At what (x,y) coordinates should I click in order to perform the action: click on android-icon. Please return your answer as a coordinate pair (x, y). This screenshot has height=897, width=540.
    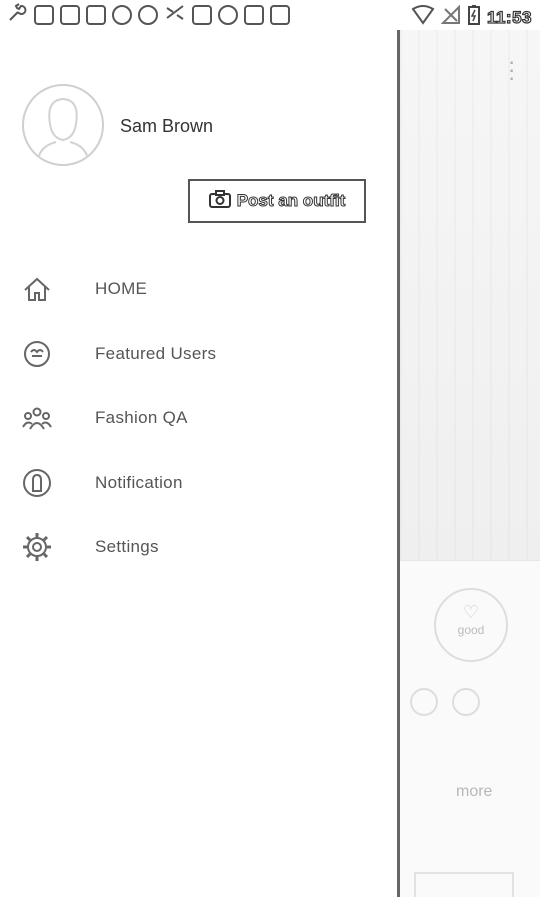
    Looking at the image, I should click on (228, 15).